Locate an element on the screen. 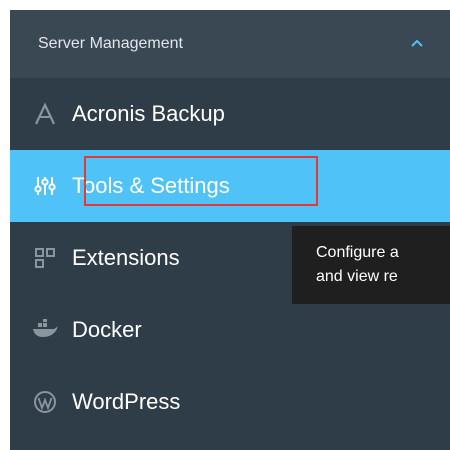 The height and width of the screenshot is (450, 450). acronis-icon is located at coordinates (45, 114).